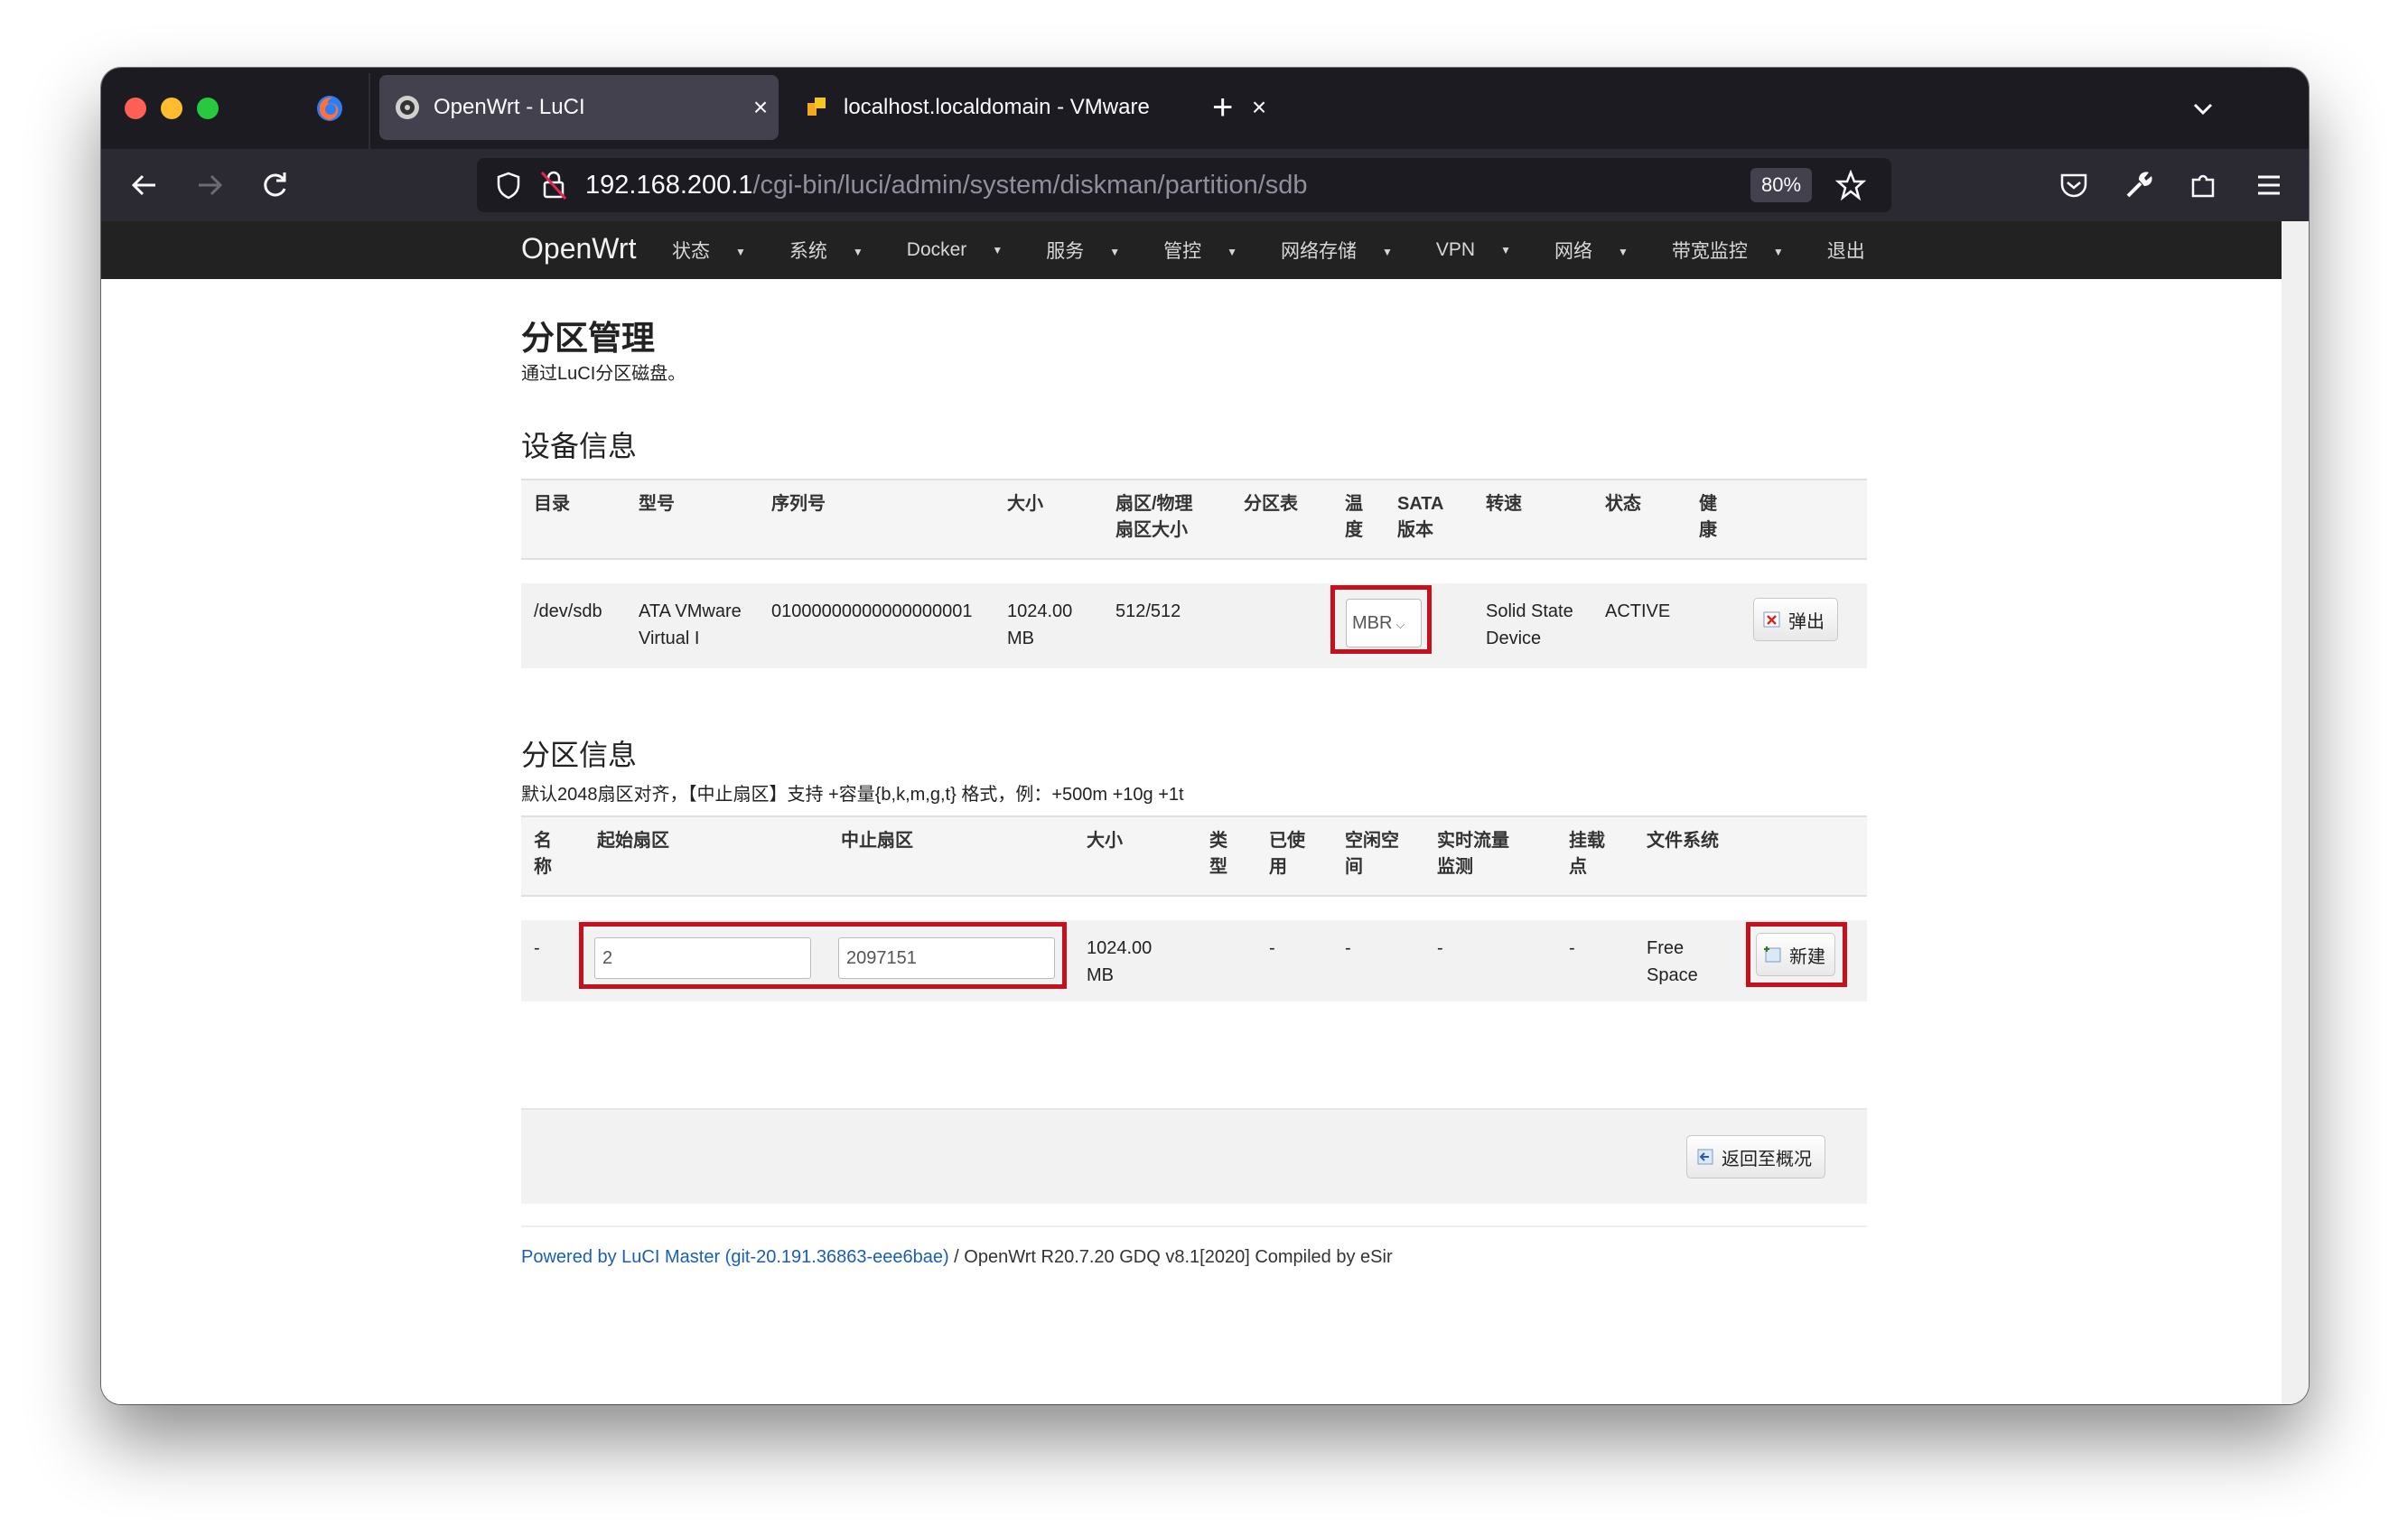 The width and height of the screenshot is (2408, 1537). Describe the element at coordinates (1400, 624) in the screenshot. I see `chevron-down-icon: ⌵` at that location.